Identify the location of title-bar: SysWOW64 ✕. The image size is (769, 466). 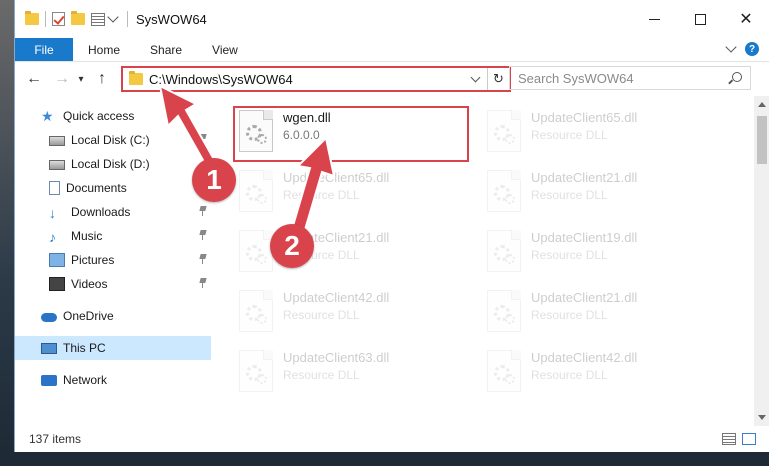
(392, 19).